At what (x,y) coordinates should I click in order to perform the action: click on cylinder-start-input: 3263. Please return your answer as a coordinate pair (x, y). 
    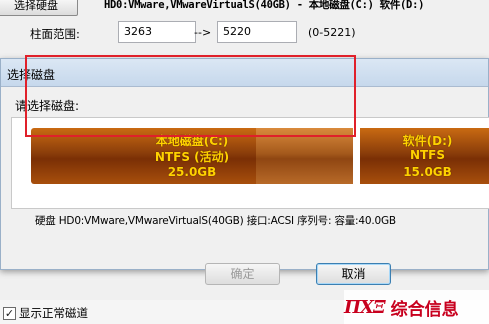
    Looking at the image, I should click on (157, 32).